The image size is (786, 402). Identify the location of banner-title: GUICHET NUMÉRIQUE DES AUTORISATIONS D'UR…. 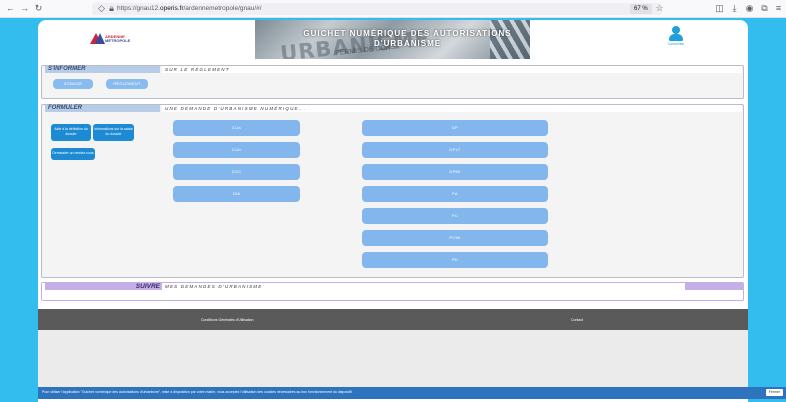
(407, 38).